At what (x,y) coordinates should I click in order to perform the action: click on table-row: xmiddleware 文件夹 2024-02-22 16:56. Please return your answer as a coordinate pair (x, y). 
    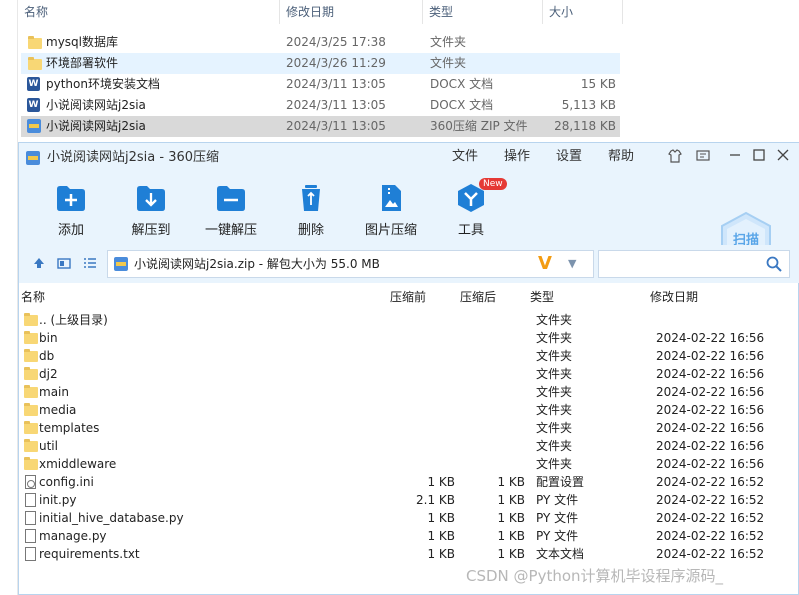
    Looking at the image, I should click on (409, 464).